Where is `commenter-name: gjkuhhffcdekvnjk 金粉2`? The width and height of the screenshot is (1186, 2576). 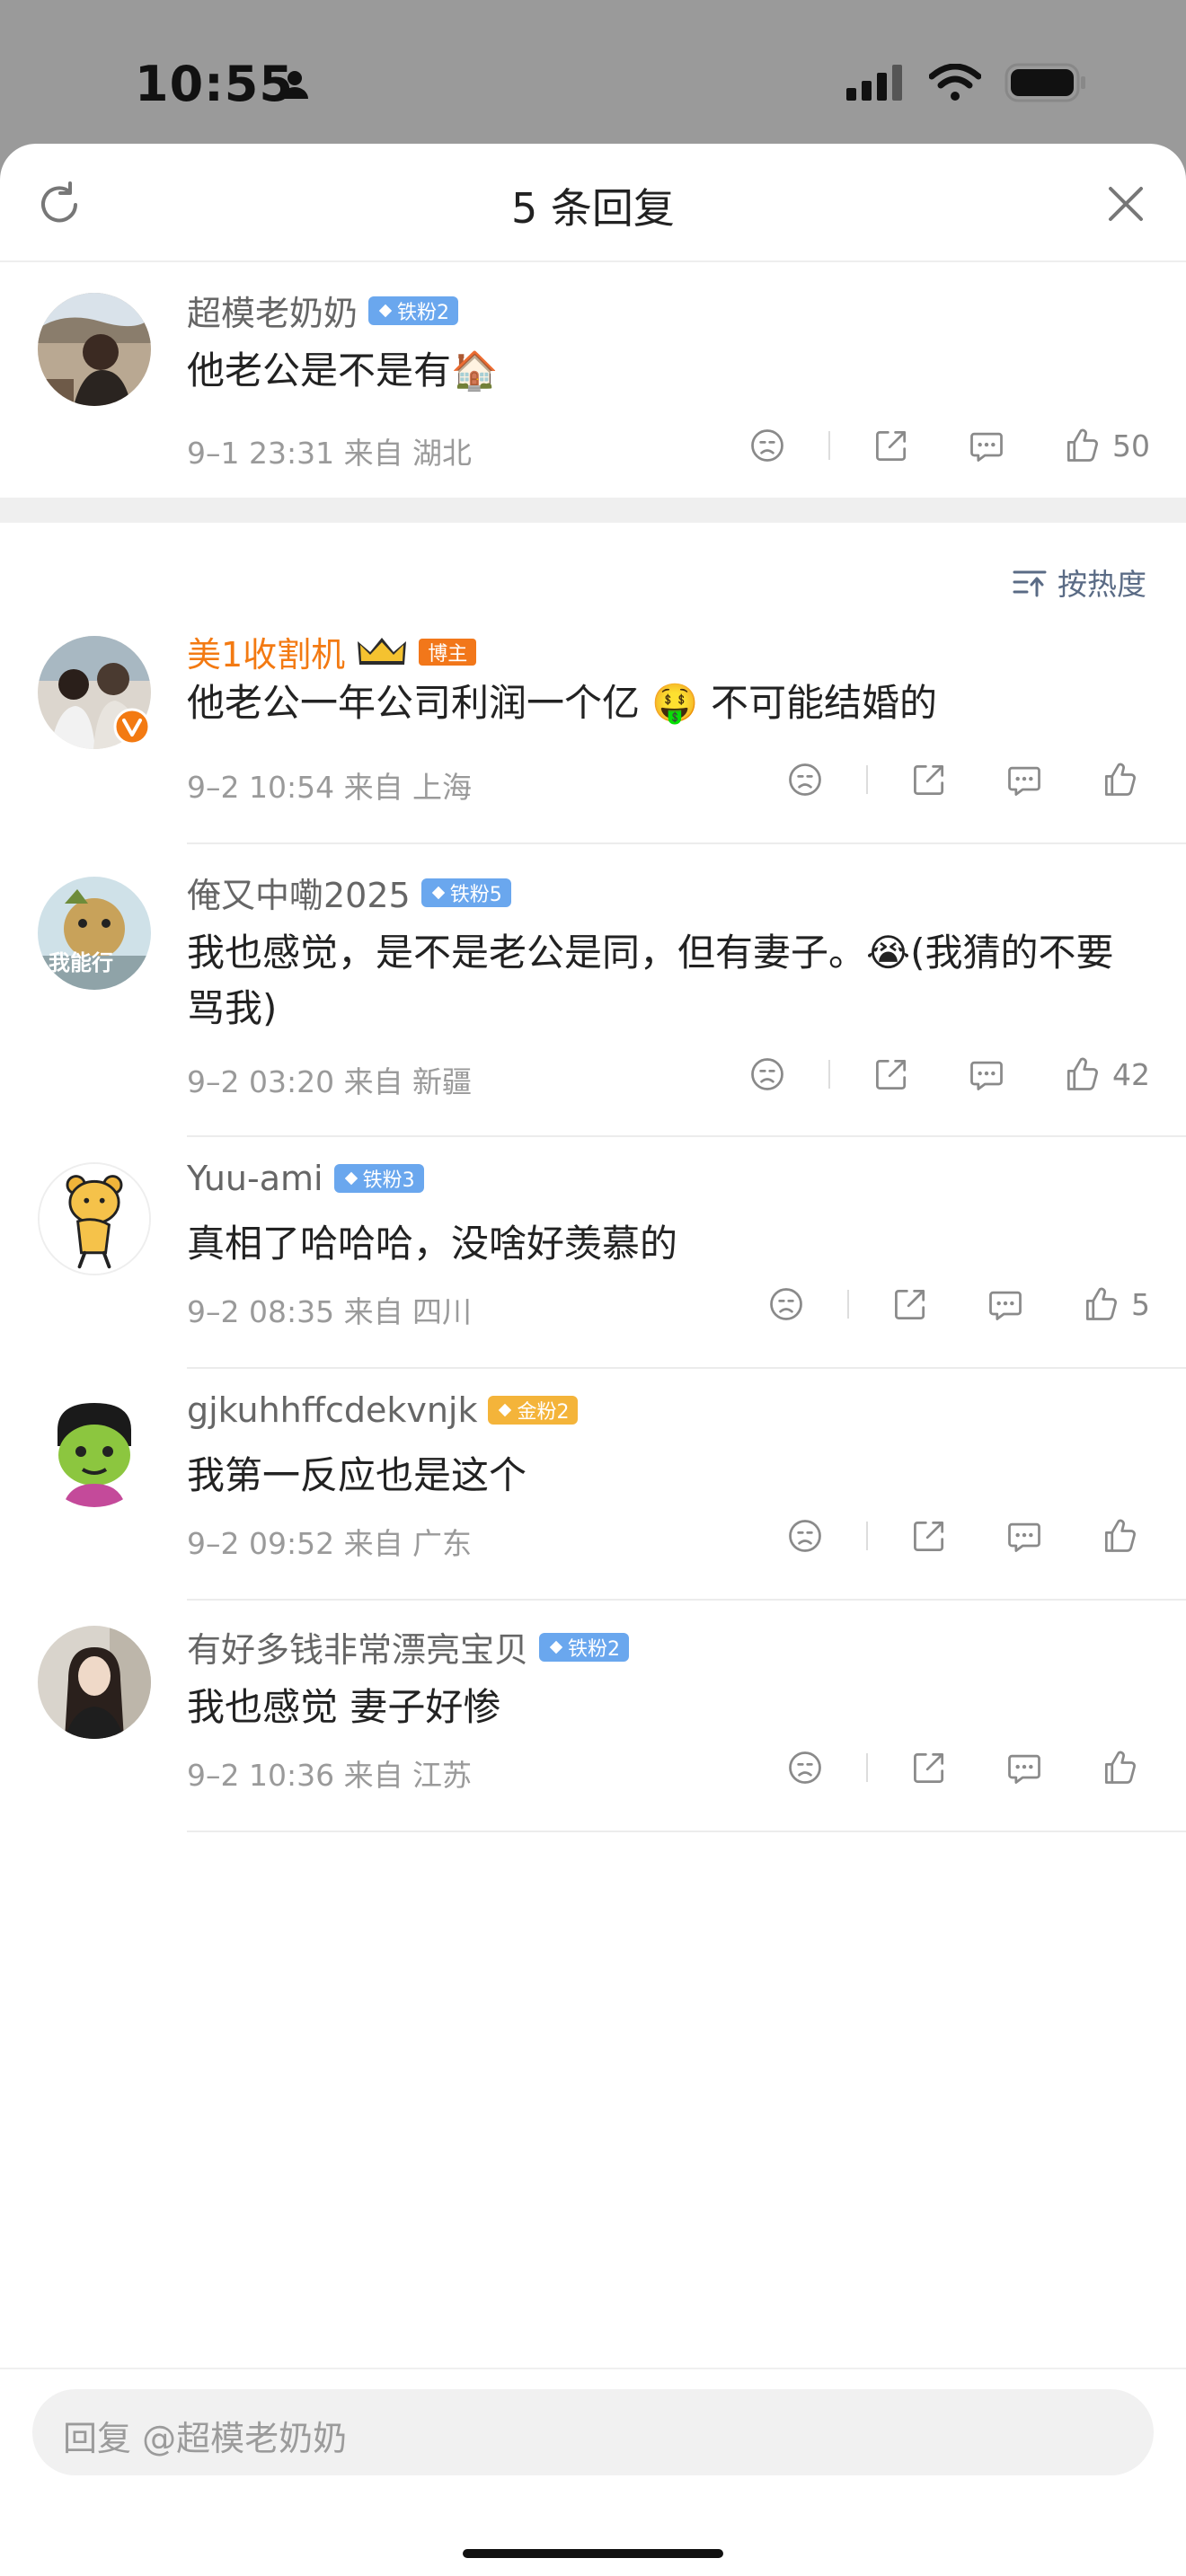 commenter-name: gjkuhhffcdekvnjk 金粉2 is located at coordinates (383, 1410).